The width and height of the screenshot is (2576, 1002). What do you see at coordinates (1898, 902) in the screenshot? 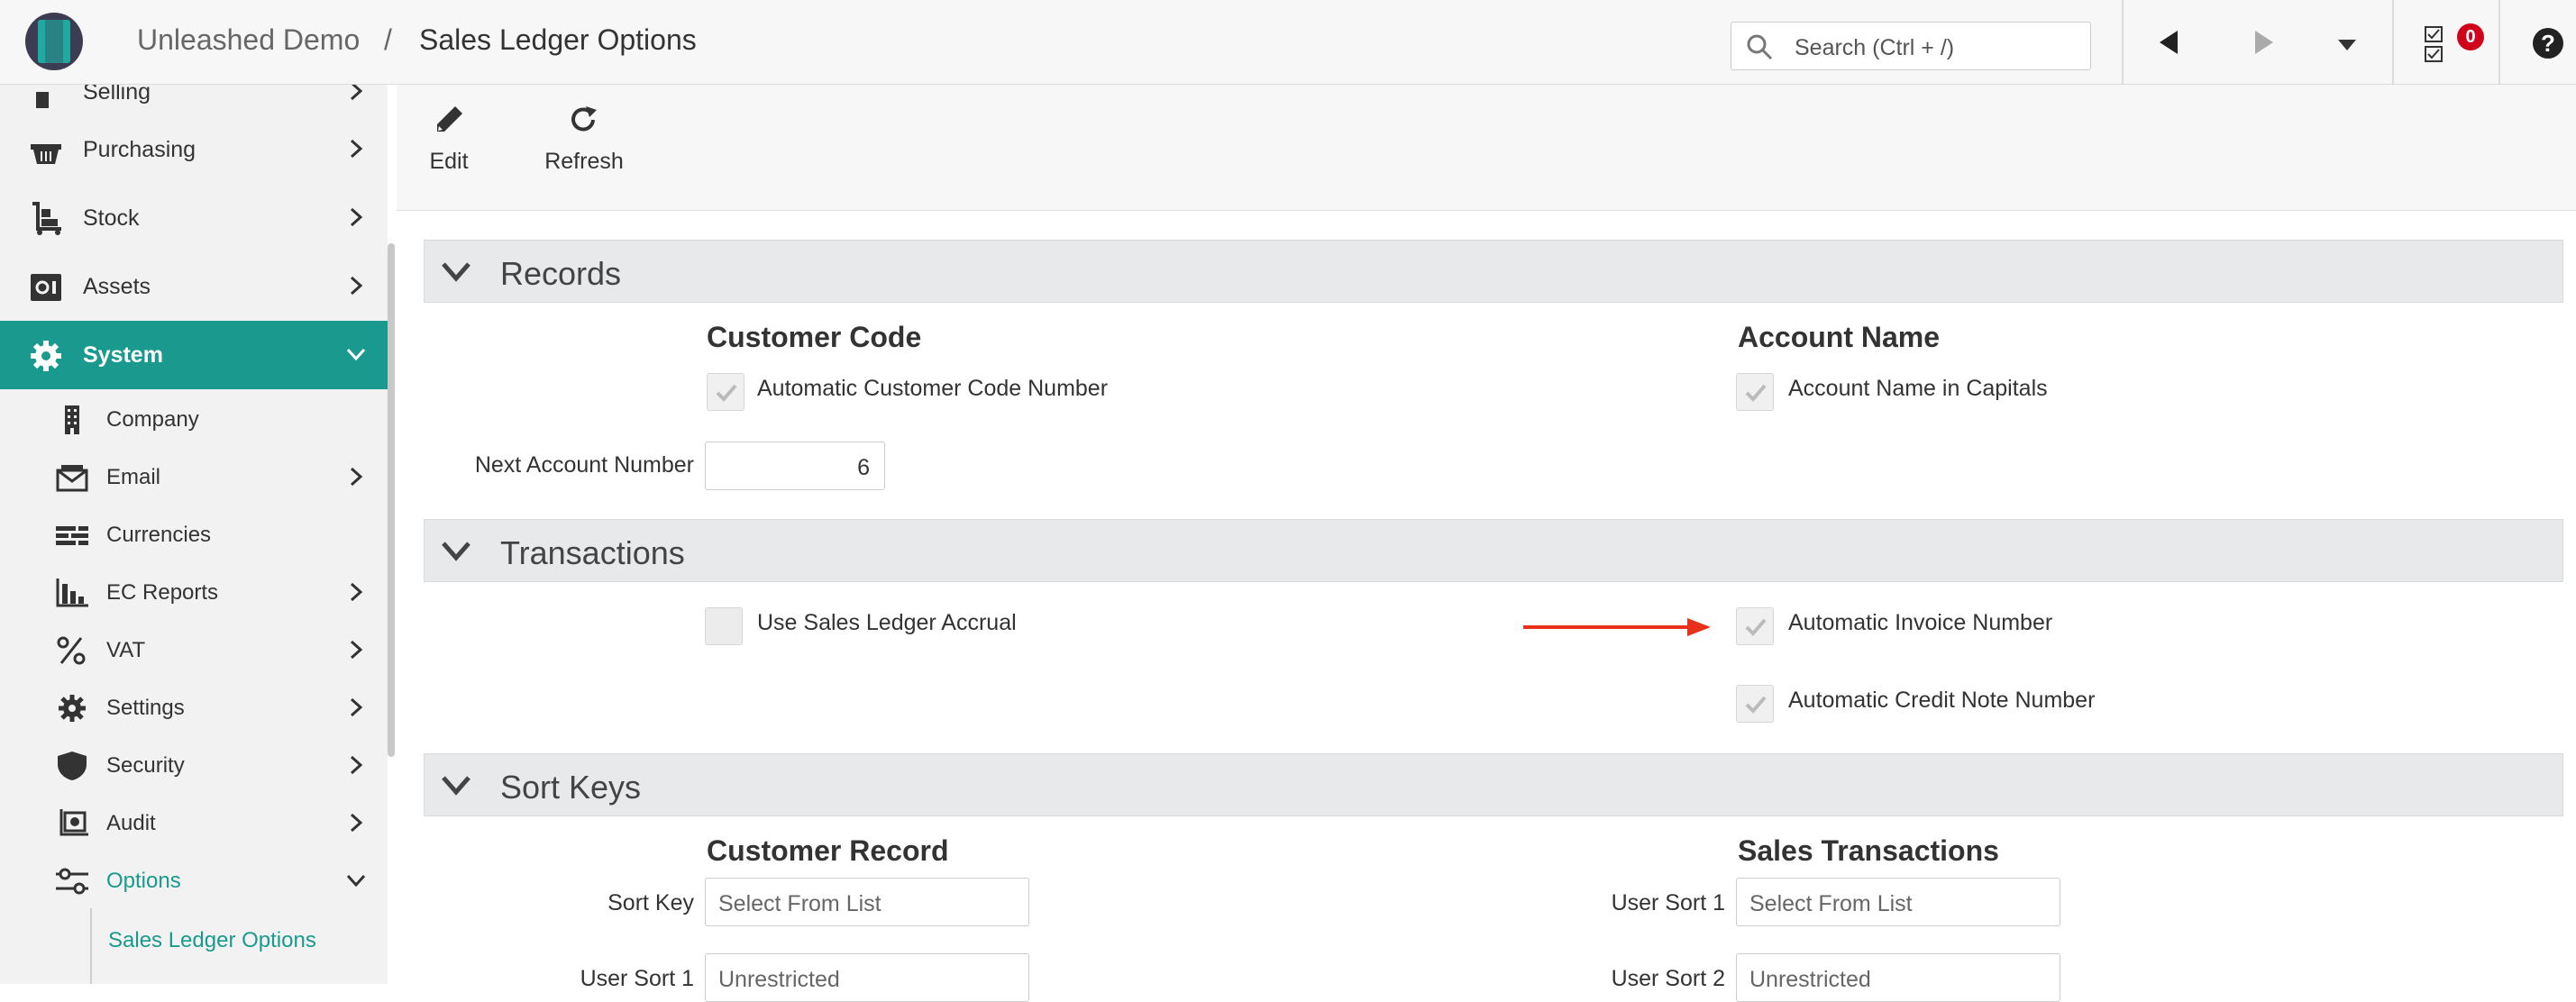
I see `sales-user-sort1-select: Select From List` at bounding box center [1898, 902].